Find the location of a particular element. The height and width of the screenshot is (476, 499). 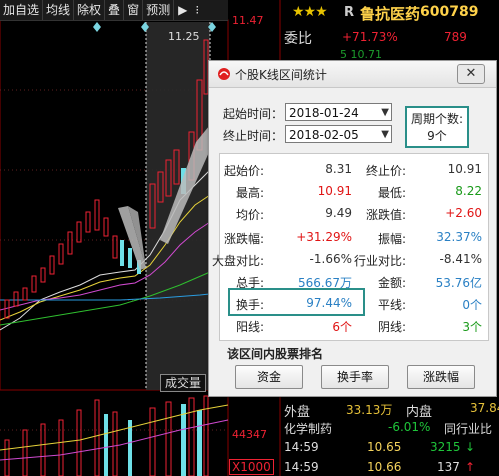

period-count-label: 周期个数: is located at coordinates (437, 119).